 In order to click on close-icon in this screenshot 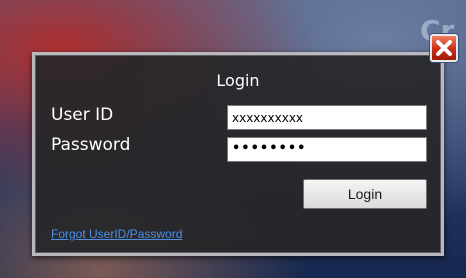, I will do `click(444, 48)`.